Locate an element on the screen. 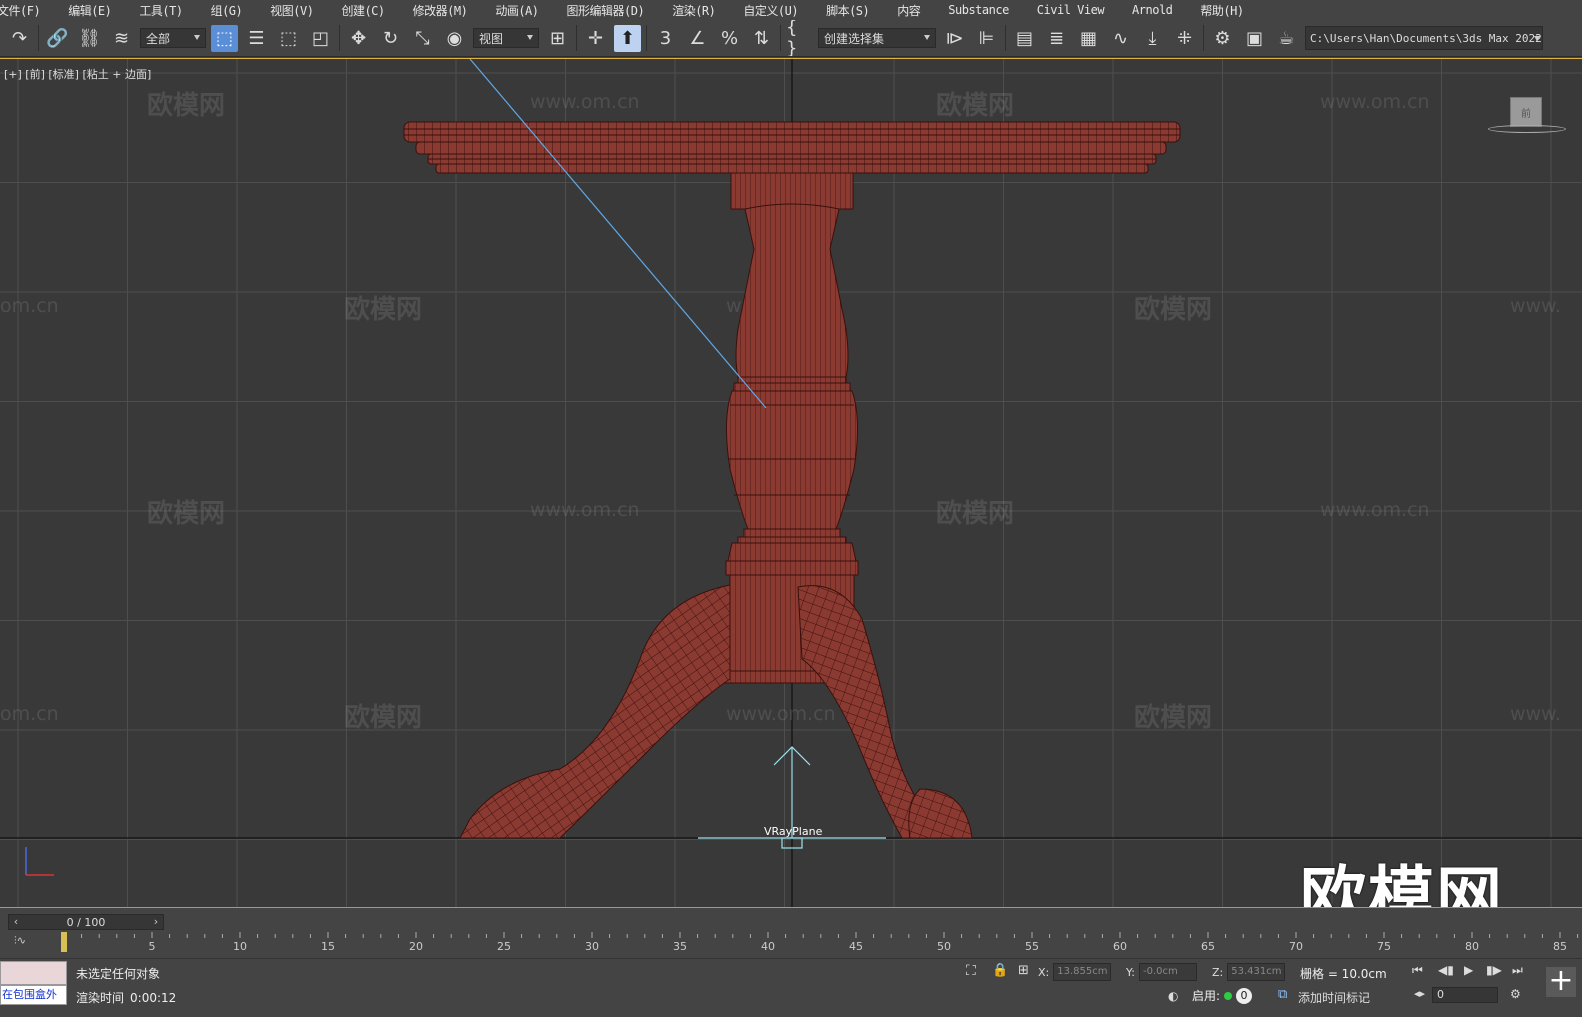  maxscript-output: 在包围盒外 is located at coordinates (33, 995).